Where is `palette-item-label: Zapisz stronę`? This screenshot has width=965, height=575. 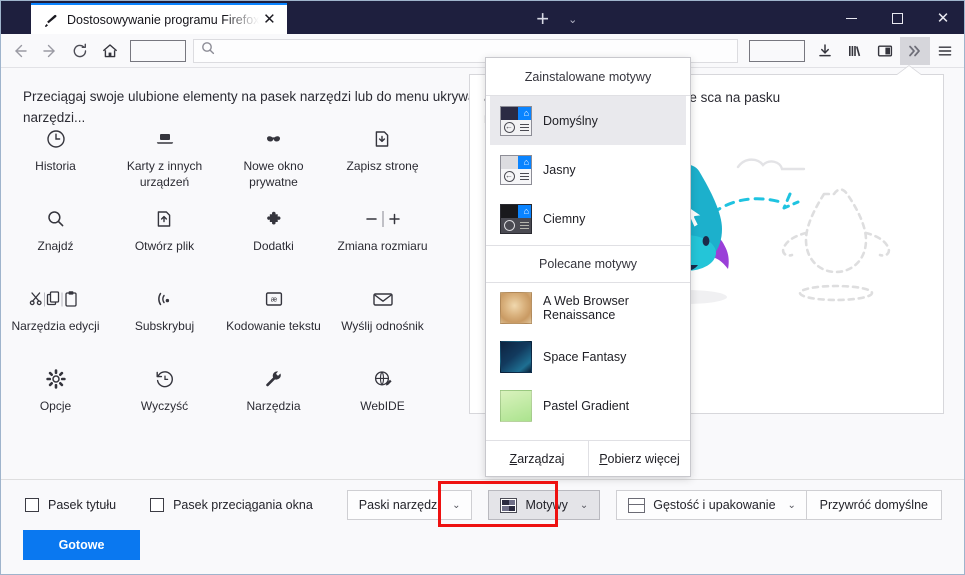
palette-item-label: Zapisz stronę is located at coordinates (382, 166).